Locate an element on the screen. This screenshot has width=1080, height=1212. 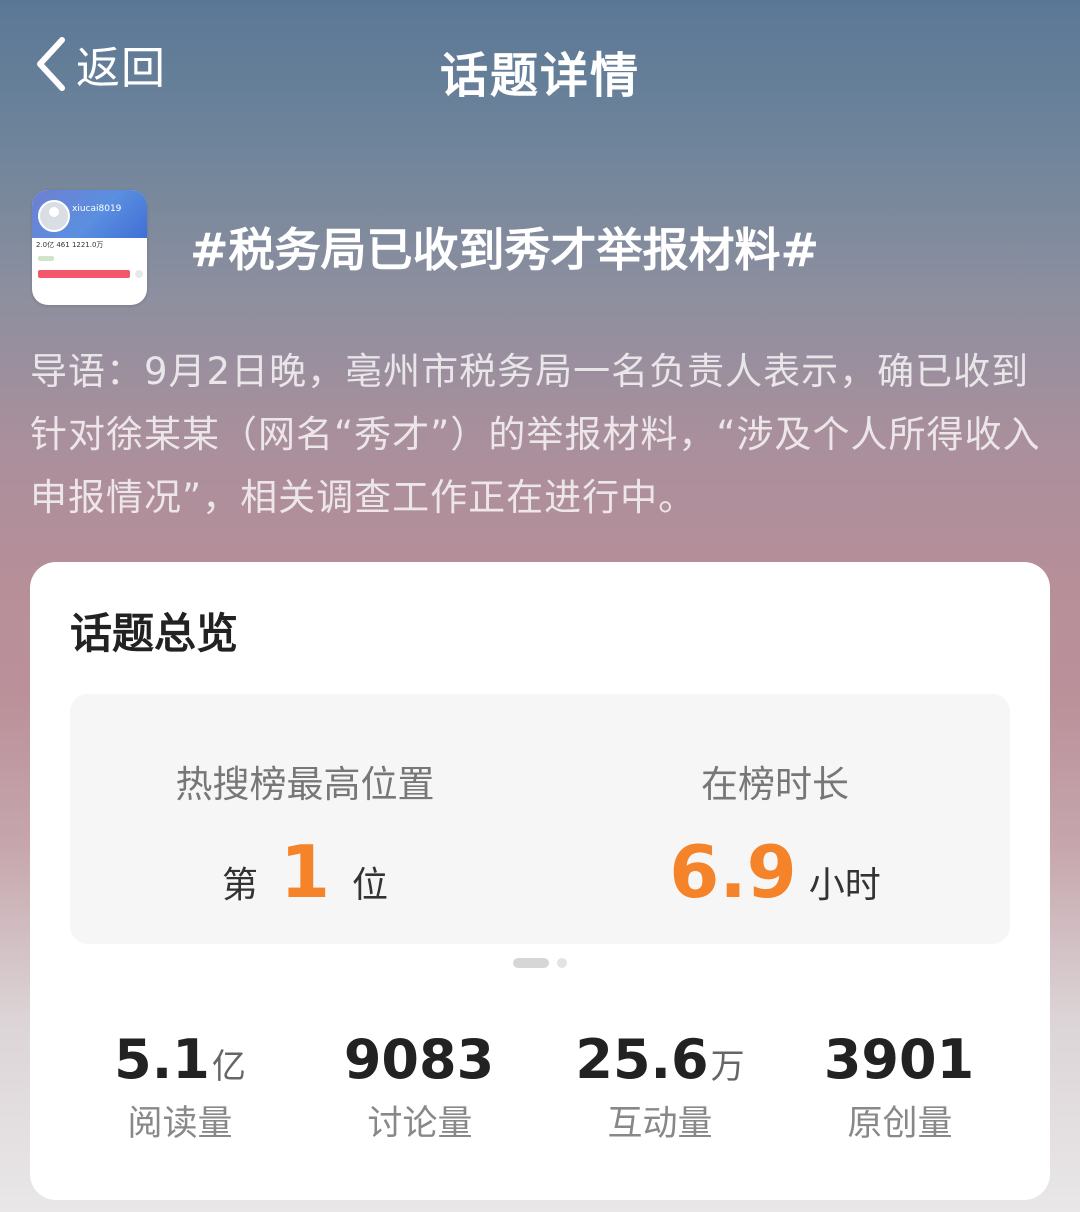
stat-label: 讨论量 is located at coordinates (420, 1124).